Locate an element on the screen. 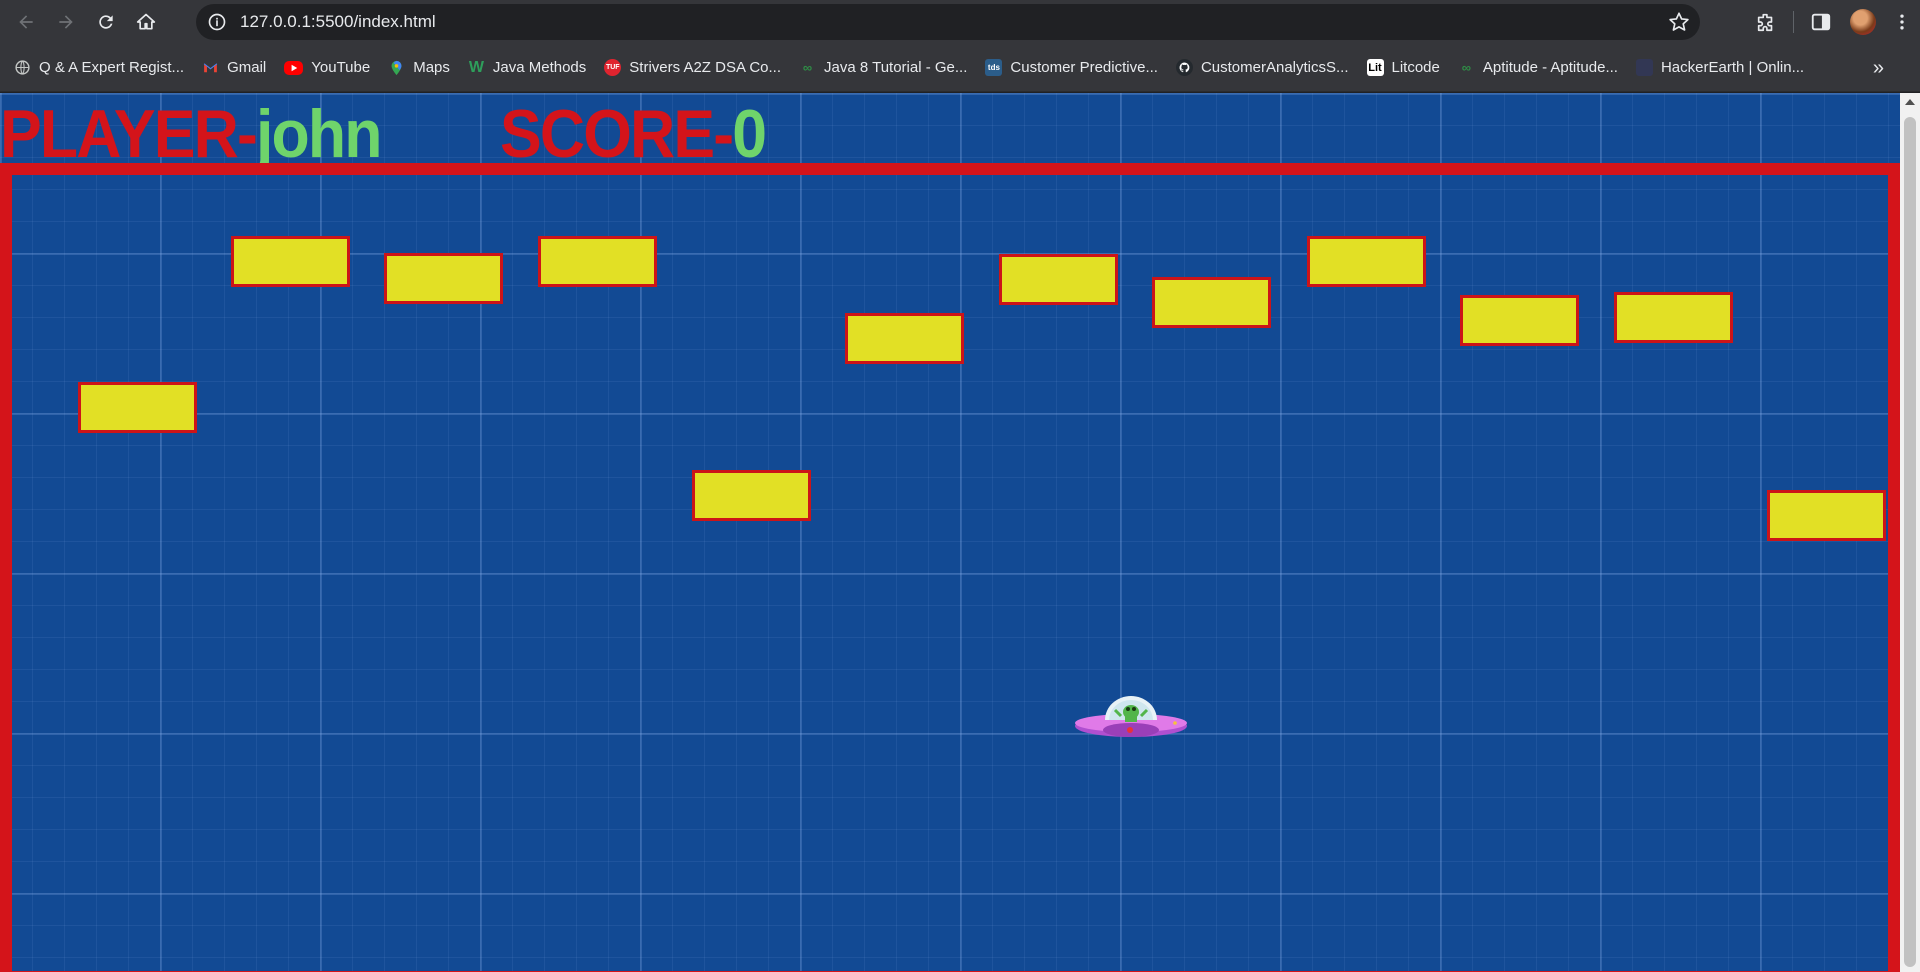 The width and height of the screenshot is (1920, 972). bookmark-label: Litcode is located at coordinates (1415, 67).